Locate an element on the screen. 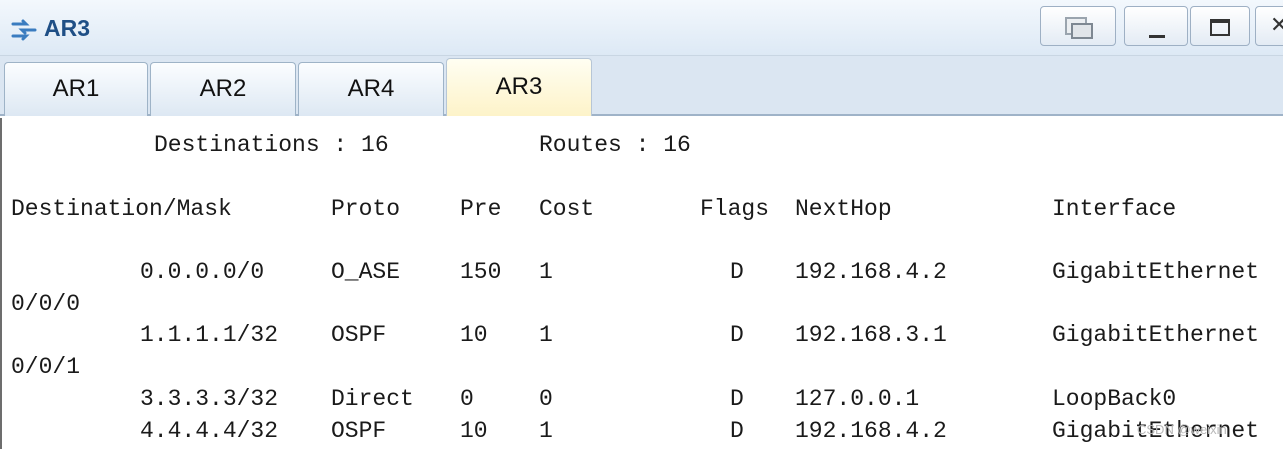 Image resolution: width=1283 pixels, height=449 pixels. header-flags: Flags is located at coordinates (735, 209).